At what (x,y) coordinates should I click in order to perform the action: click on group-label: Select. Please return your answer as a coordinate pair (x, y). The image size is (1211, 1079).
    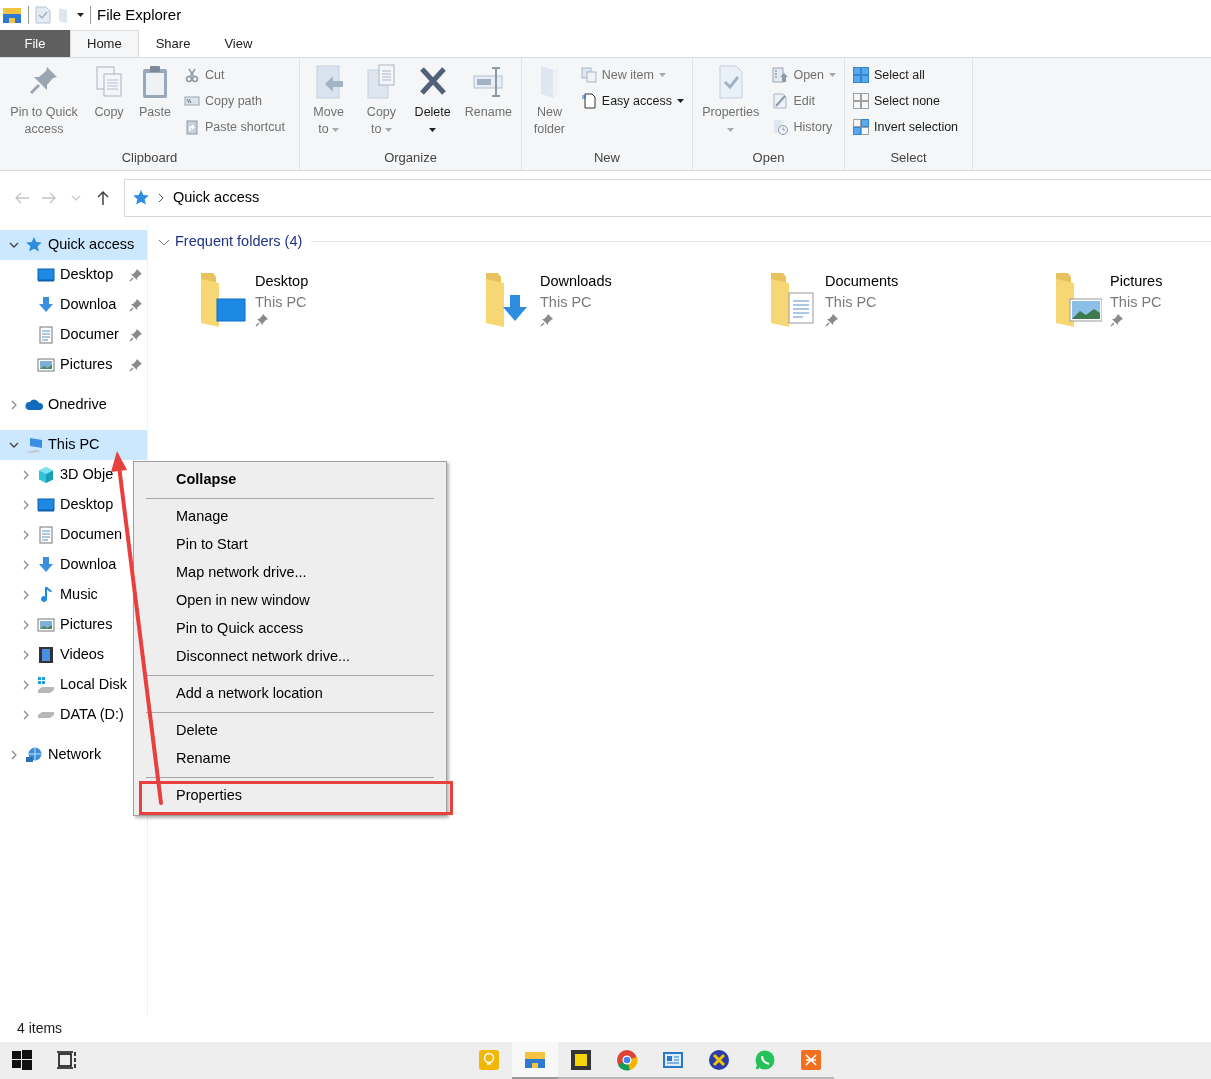
    Looking at the image, I should click on (908, 158).